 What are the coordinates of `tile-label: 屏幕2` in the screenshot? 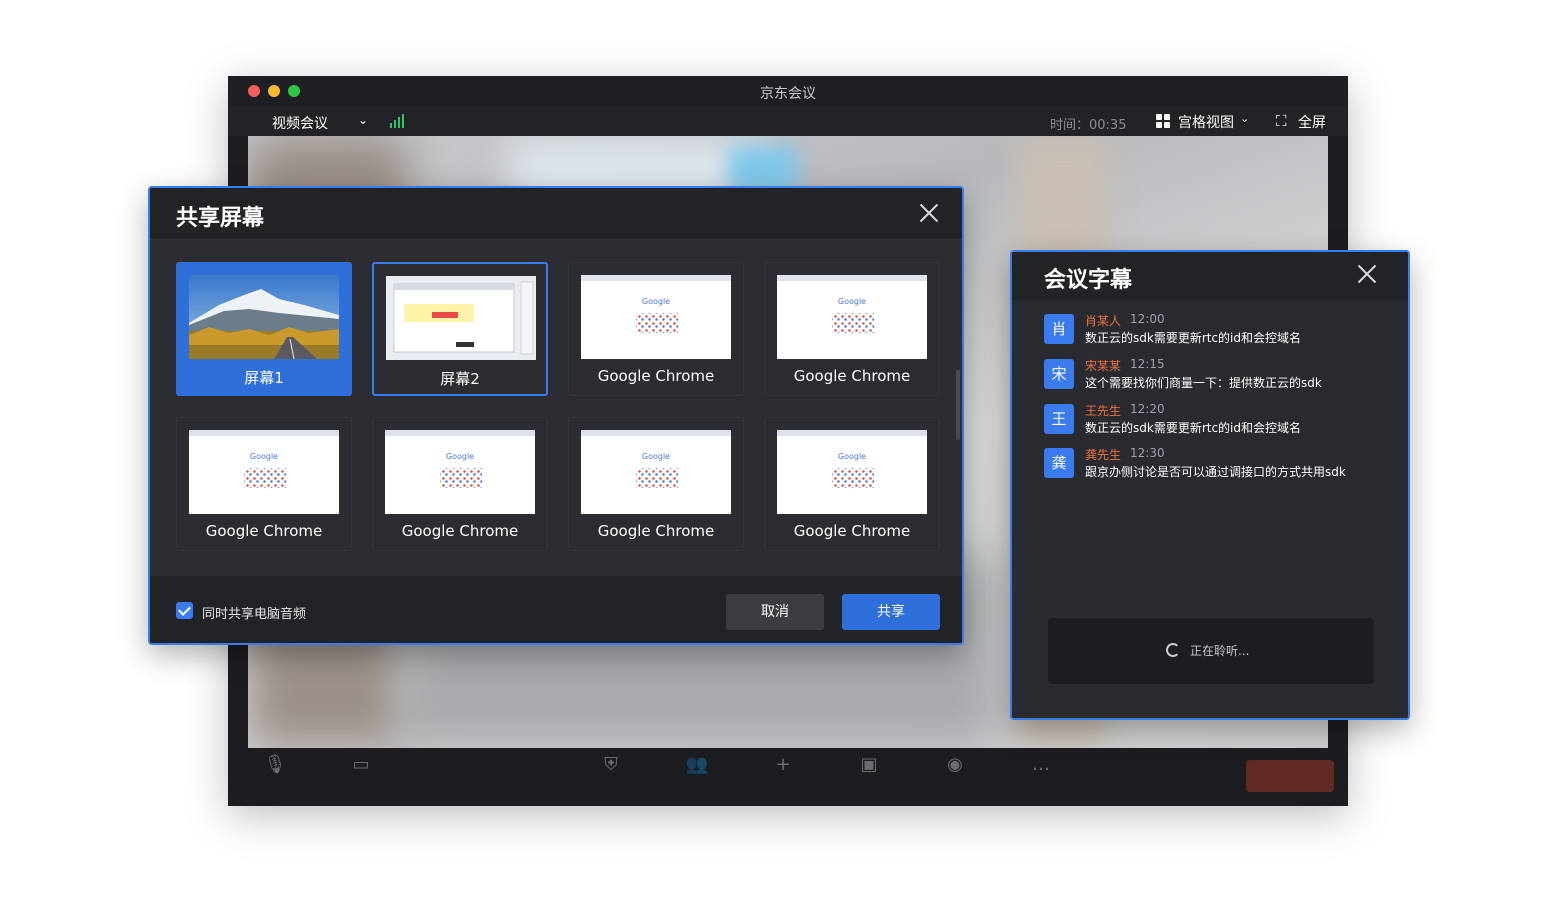 It's located at (460, 379).